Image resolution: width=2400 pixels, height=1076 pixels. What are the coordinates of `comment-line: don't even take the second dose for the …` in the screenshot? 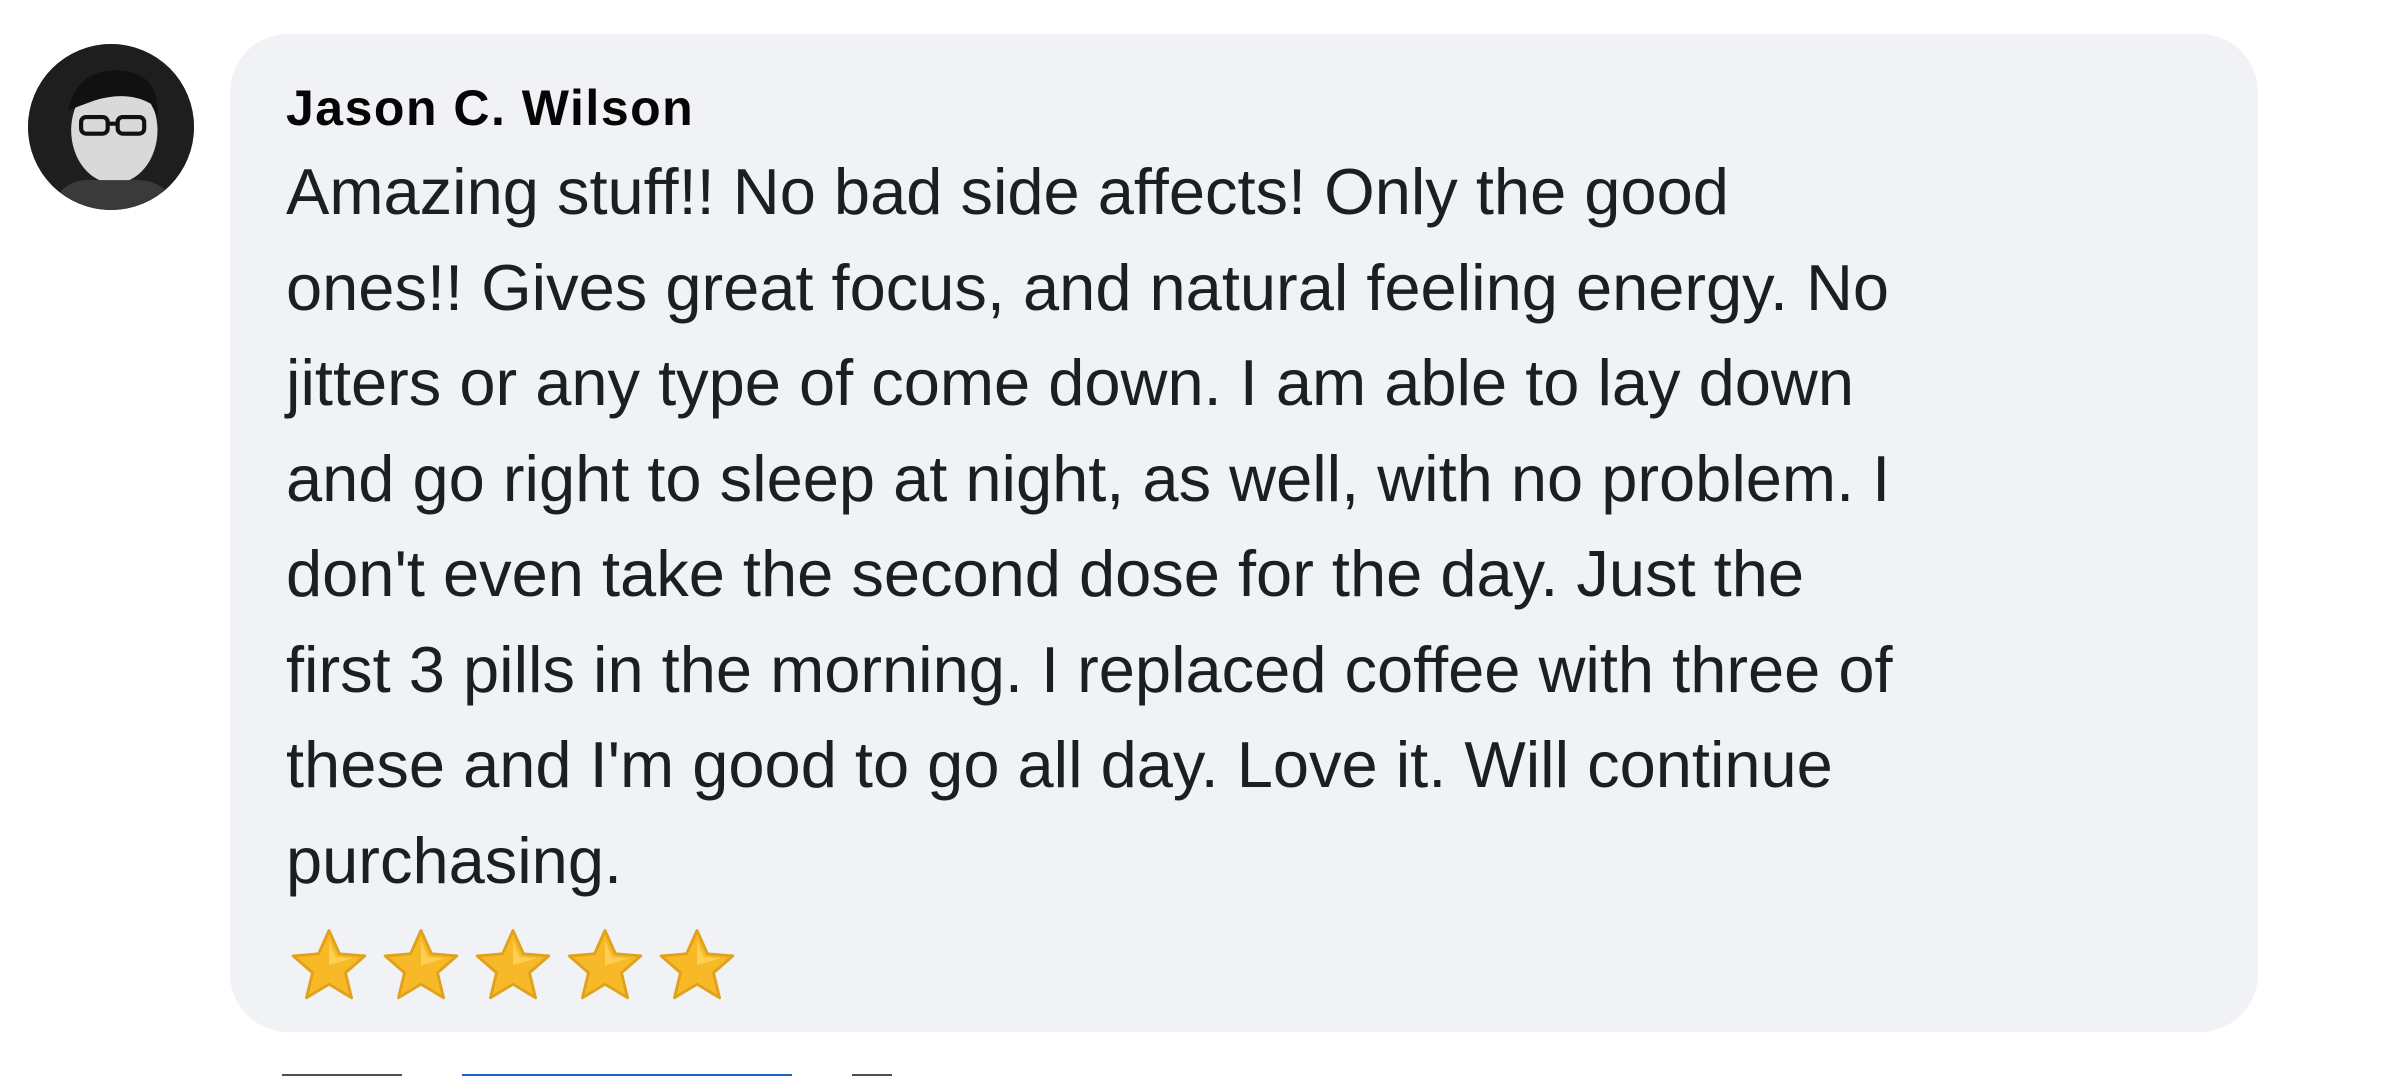 It's located at (1045, 573).